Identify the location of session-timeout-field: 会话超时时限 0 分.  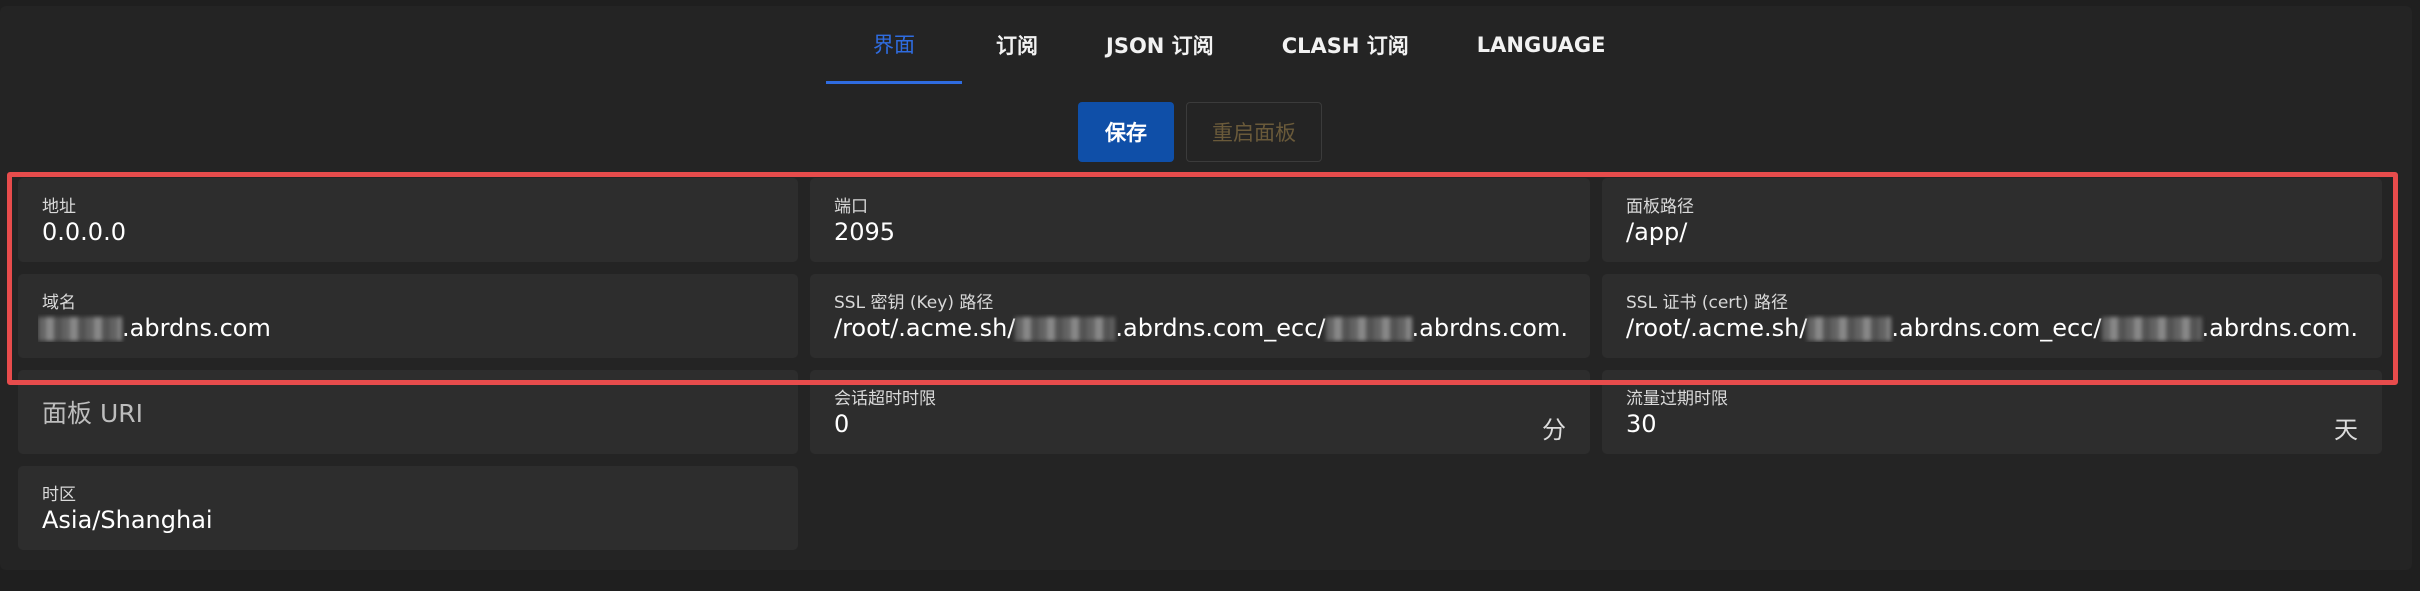
(1200, 412).